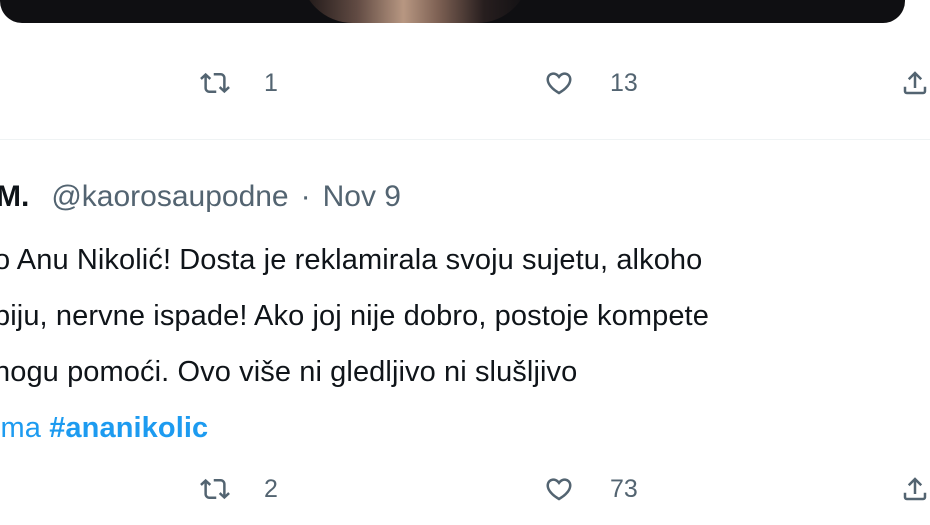 This screenshot has width=930, height=525. Describe the element at coordinates (591, 489) in the screenshot. I see `like-button: 73` at that location.